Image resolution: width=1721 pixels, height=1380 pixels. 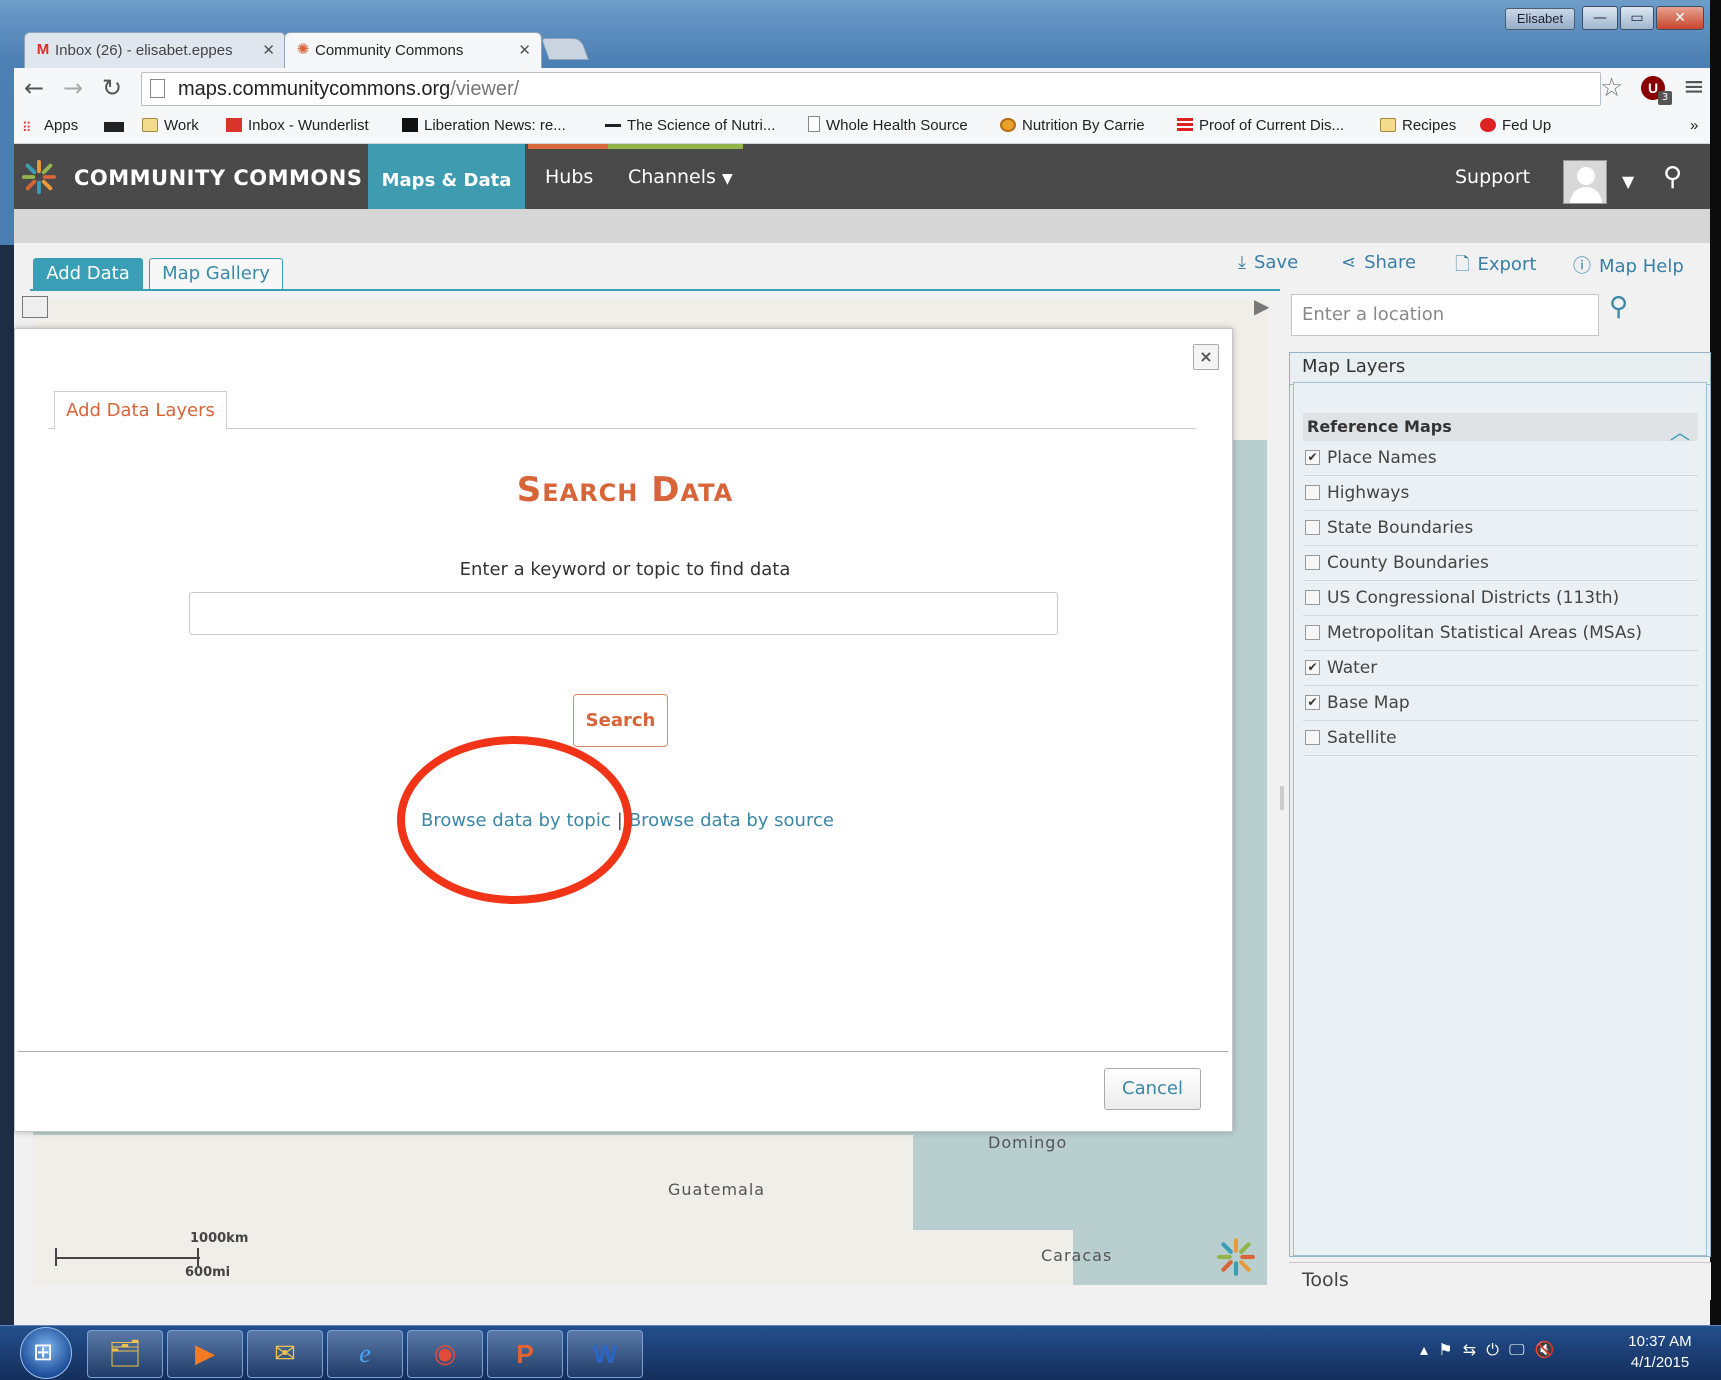 What do you see at coordinates (569, 177) in the screenshot?
I see `nav-hubs: Hubs` at bounding box center [569, 177].